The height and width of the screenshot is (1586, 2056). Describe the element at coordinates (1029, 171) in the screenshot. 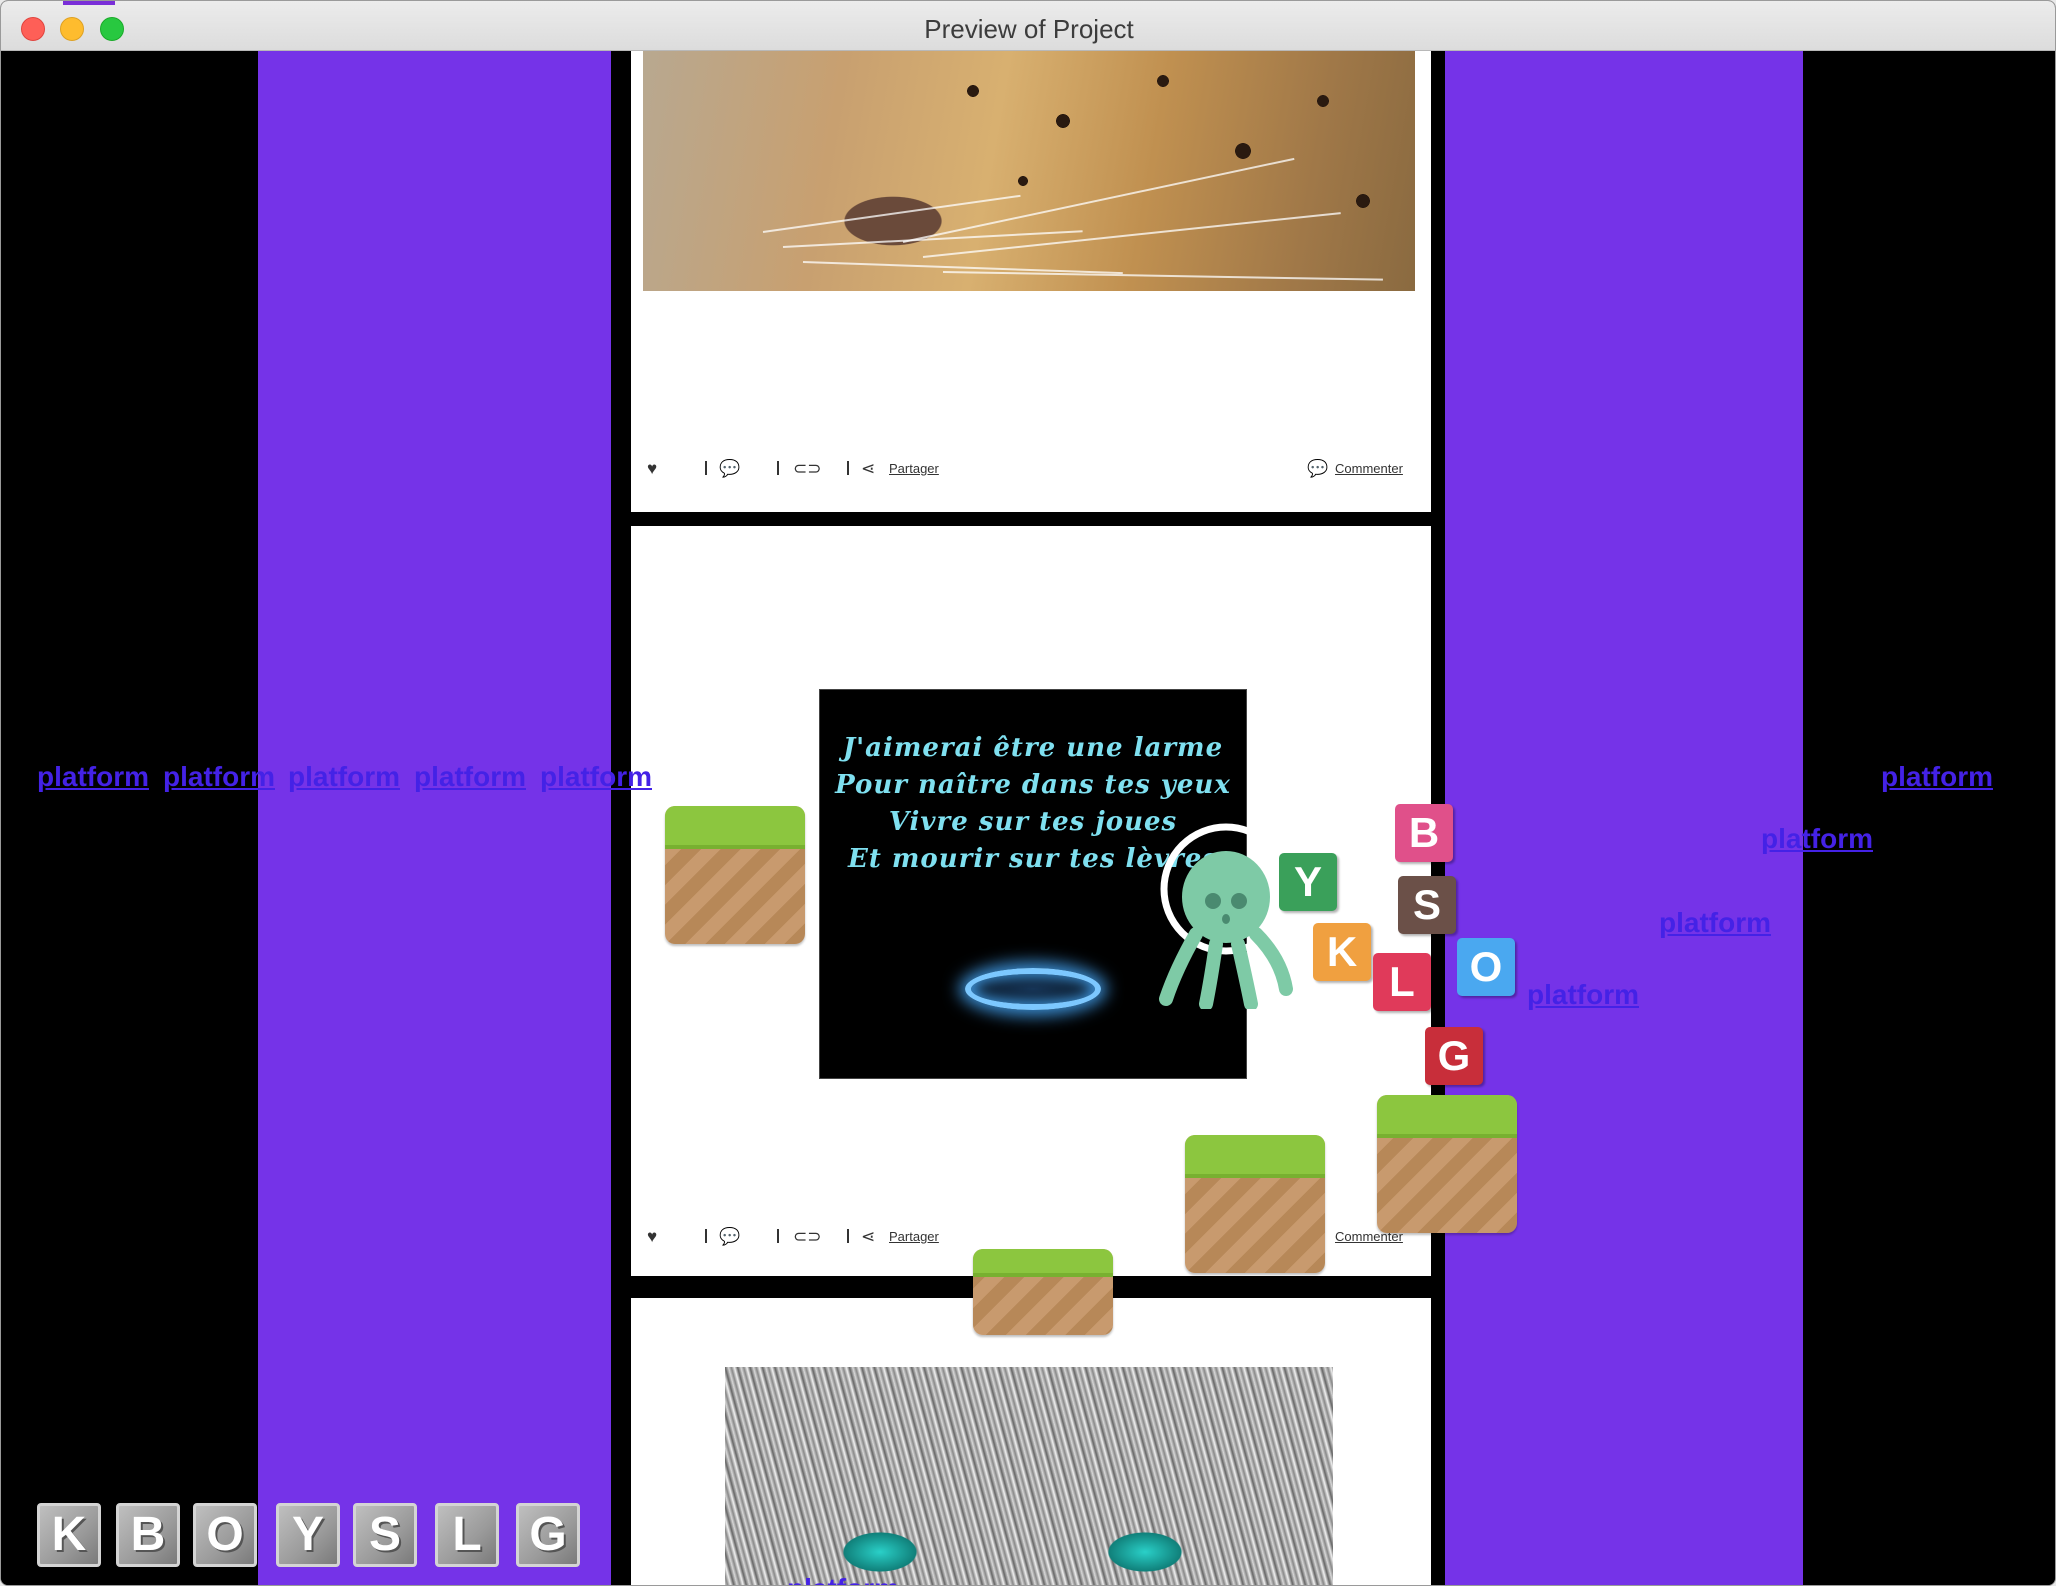

I see `leopard-photo` at that location.